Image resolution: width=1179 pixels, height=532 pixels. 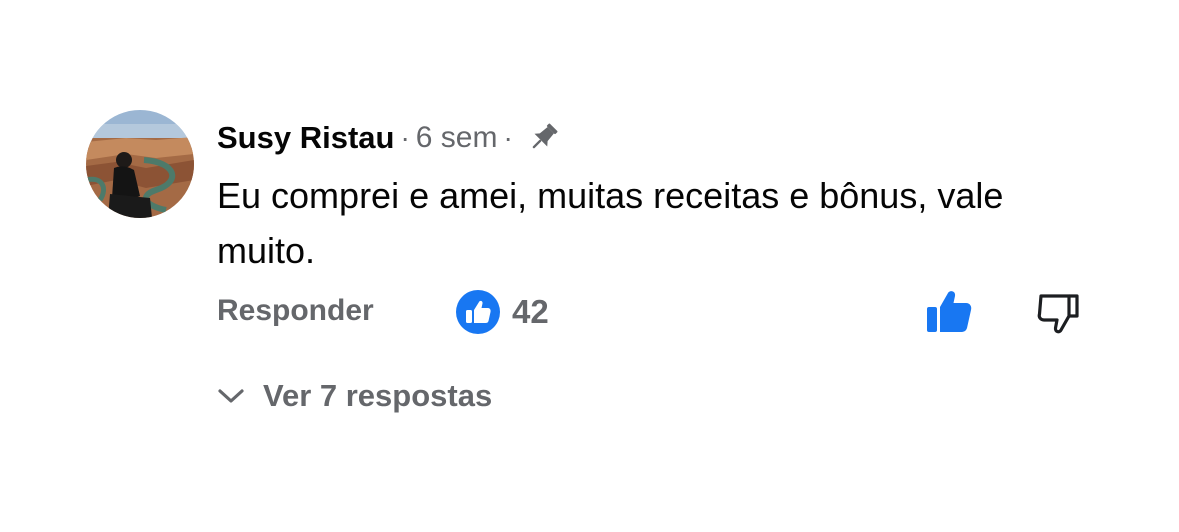 I want to click on avatar-photo, so click(x=140, y=164).